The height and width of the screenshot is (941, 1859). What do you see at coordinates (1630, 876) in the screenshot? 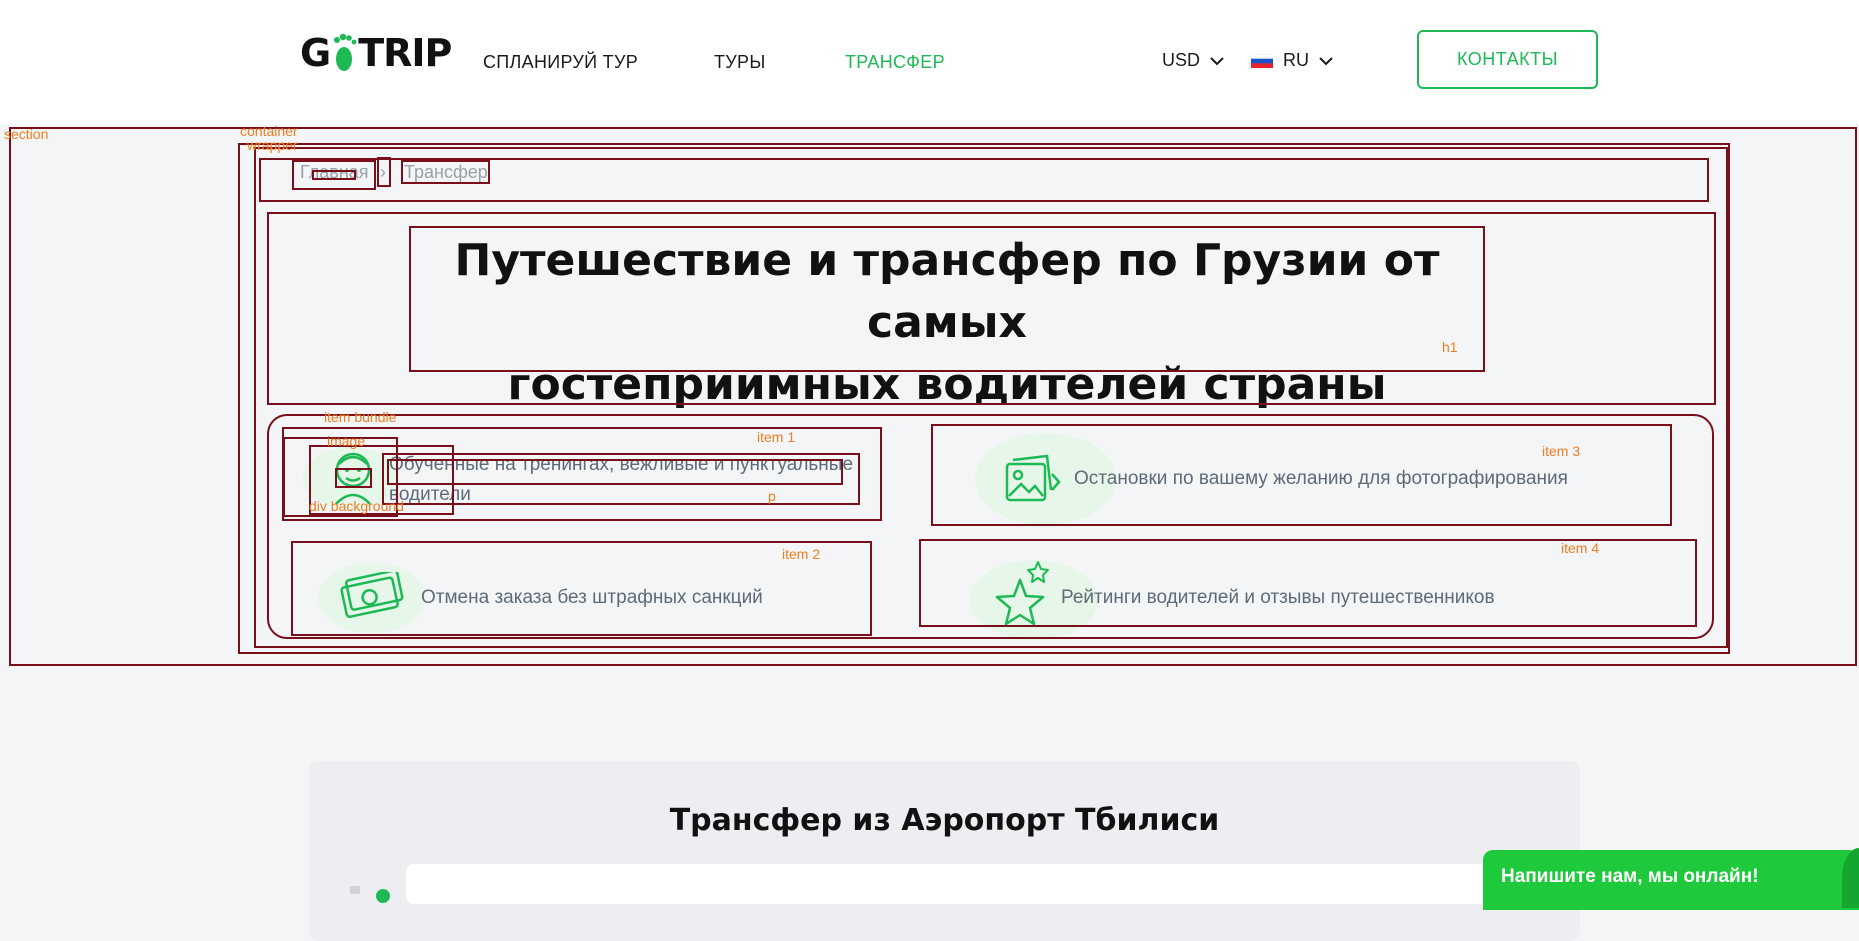
I see `chat-button-label: Напишите нам, мы онлайн!` at bounding box center [1630, 876].